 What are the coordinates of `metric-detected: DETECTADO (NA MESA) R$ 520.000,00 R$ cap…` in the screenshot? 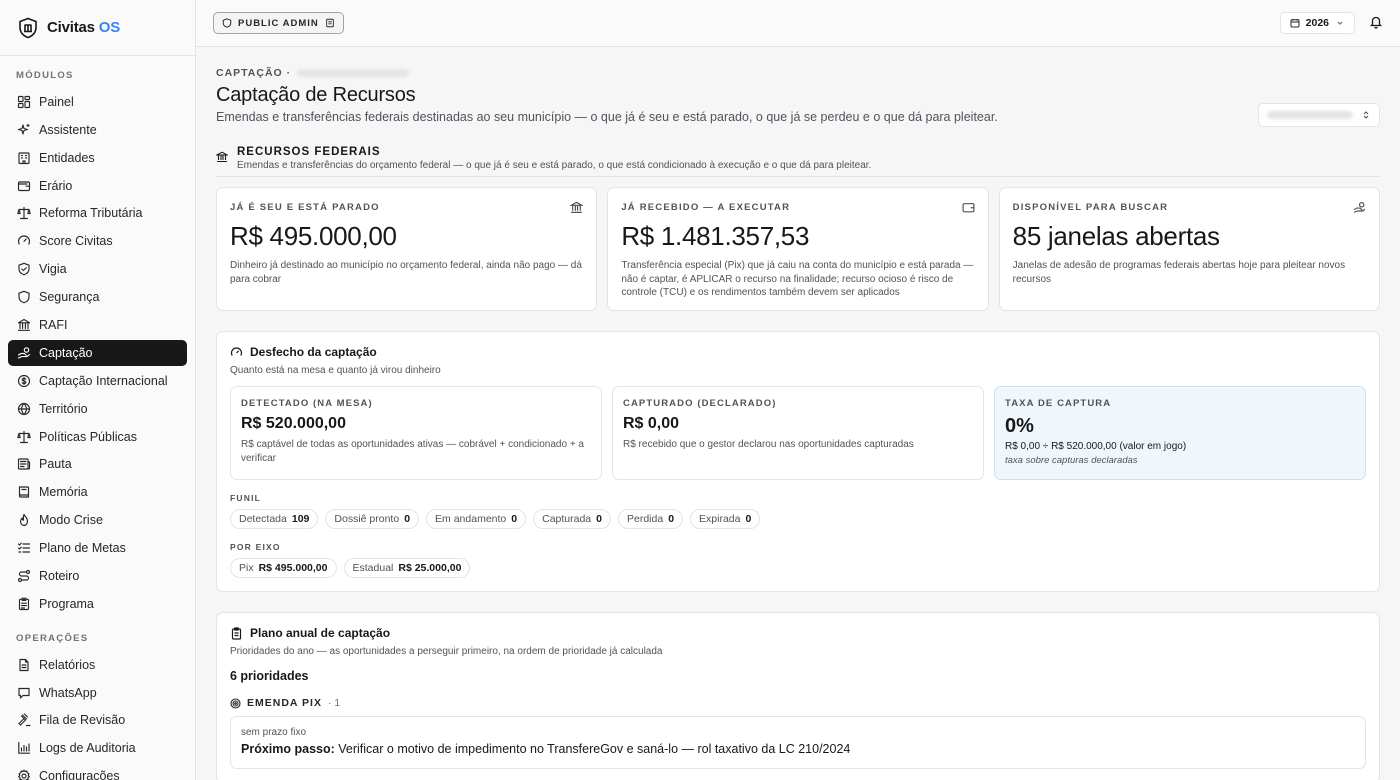 It's located at (416, 433).